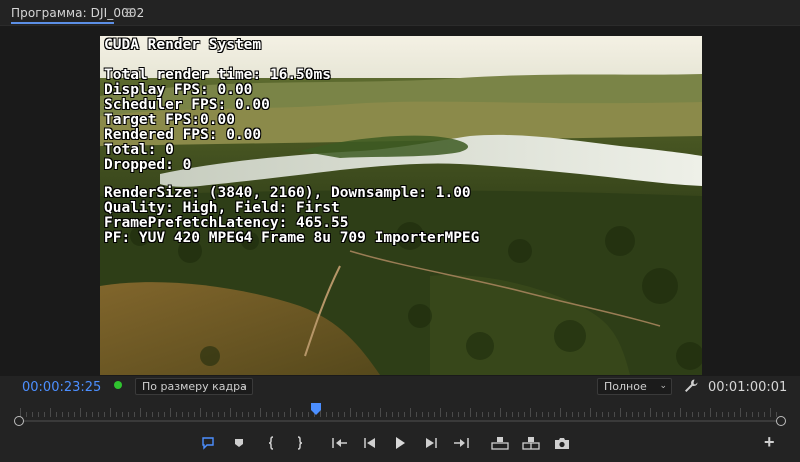  I want to click on go-to-in-icon, so click(339, 443).